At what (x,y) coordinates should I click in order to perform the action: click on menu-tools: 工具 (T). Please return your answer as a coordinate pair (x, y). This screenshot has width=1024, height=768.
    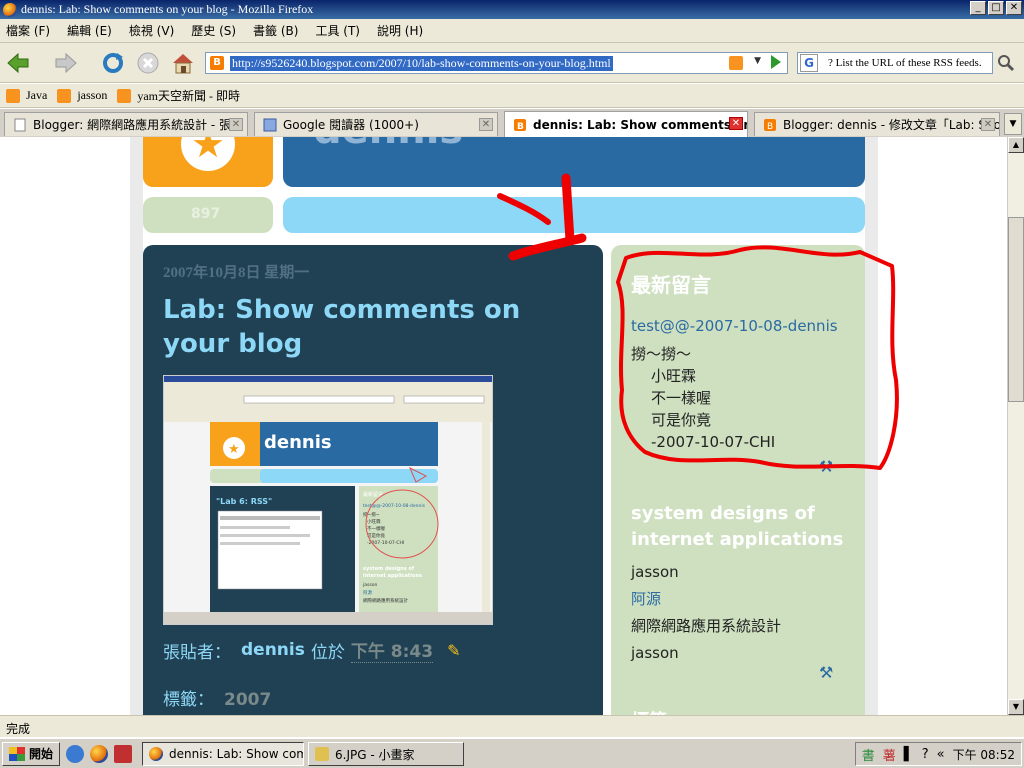
    Looking at the image, I should click on (337, 30).